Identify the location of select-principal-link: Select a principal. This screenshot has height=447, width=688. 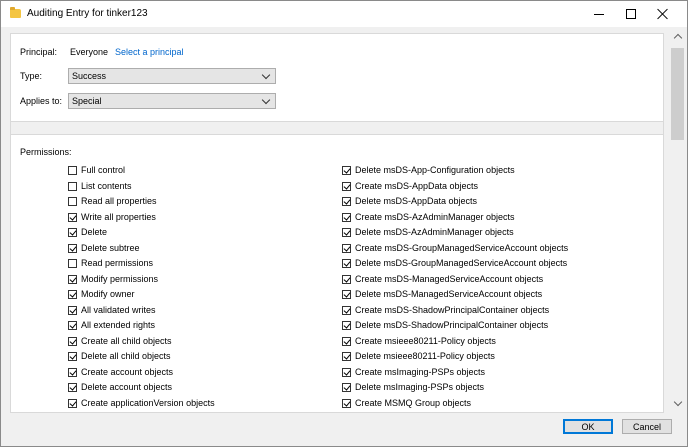
(149, 52).